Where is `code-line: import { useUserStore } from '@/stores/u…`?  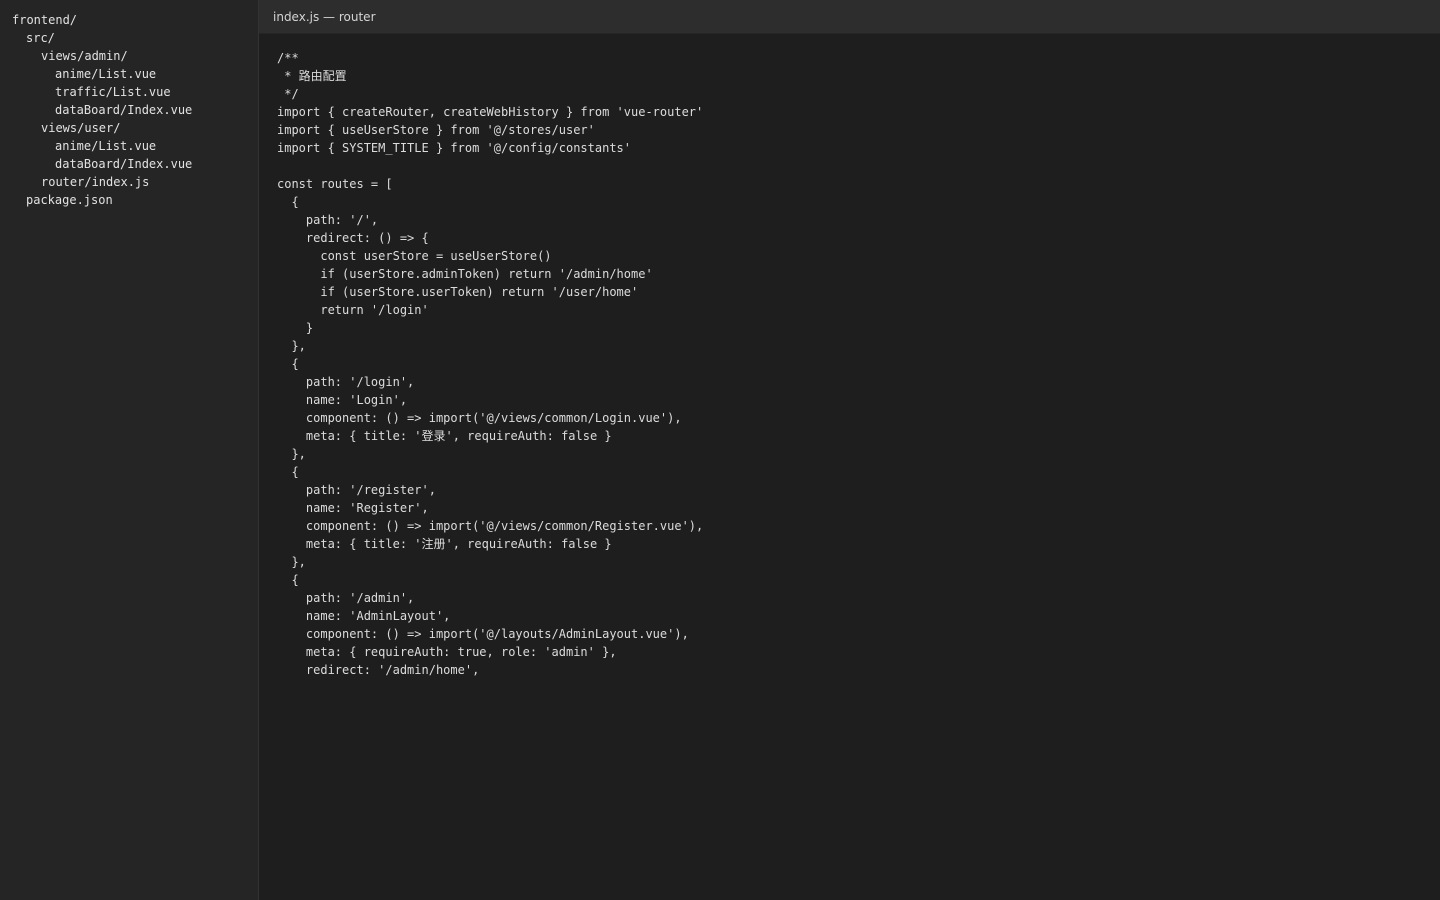
code-line: import { useUserStore } from '@/stores/u… is located at coordinates (436, 130).